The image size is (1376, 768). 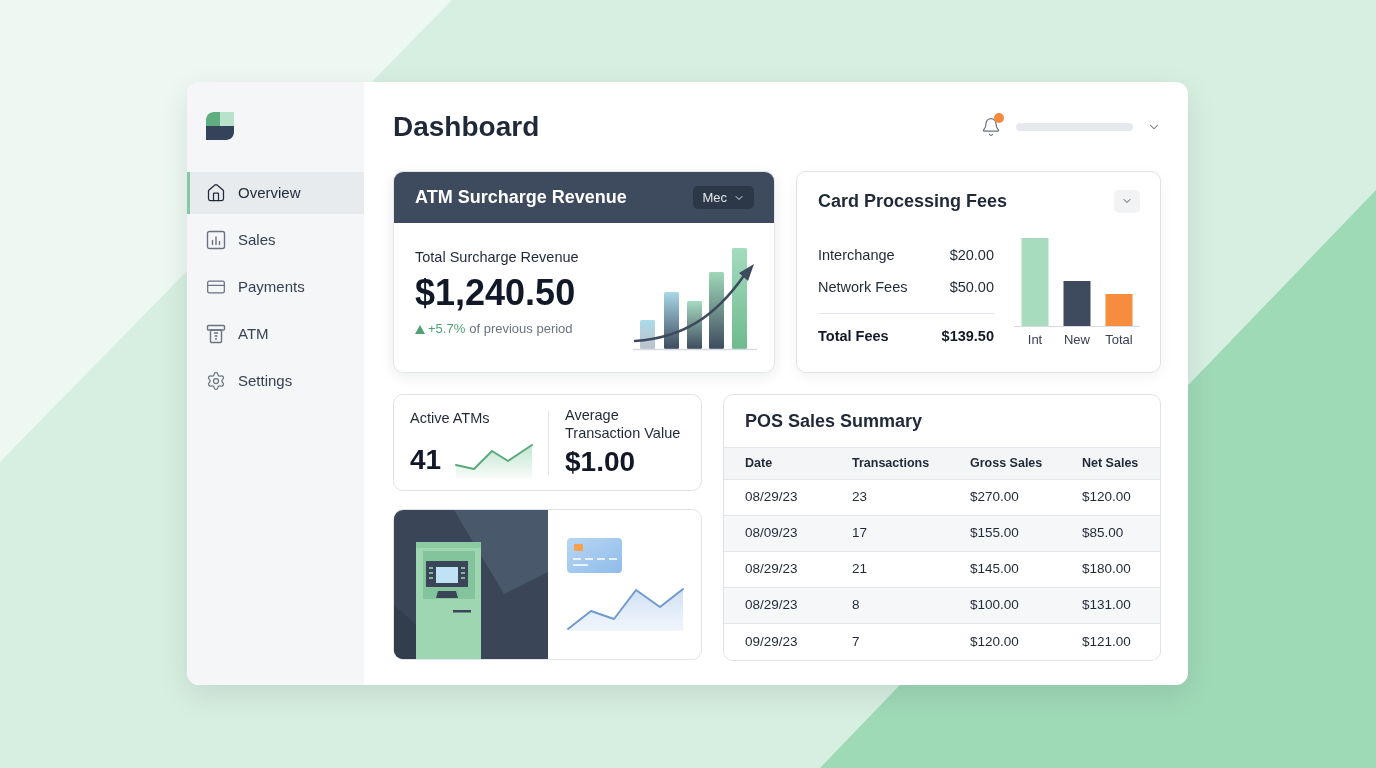 I want to click on nav-item: Overview, so click(x=275, y=193).